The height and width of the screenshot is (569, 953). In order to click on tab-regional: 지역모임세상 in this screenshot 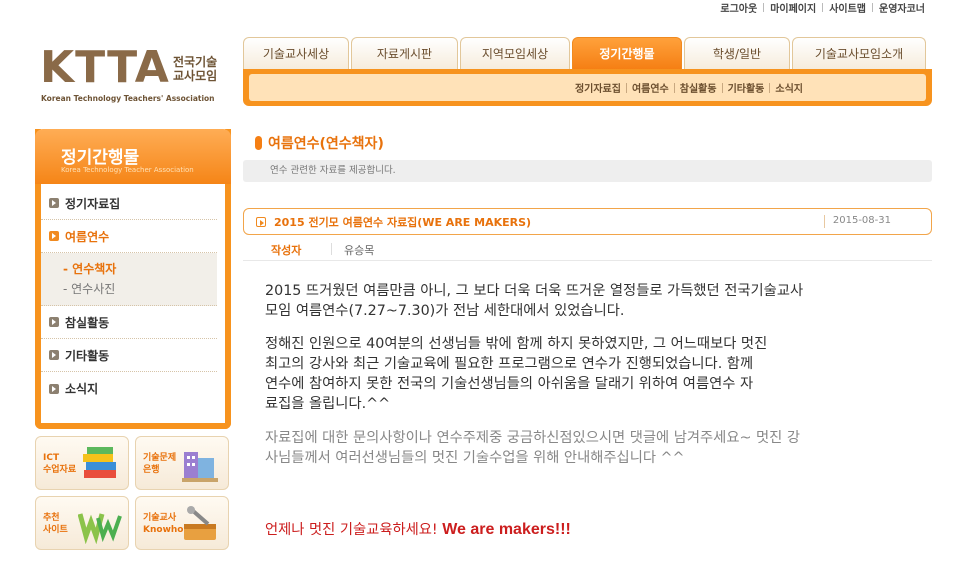, I will do `click(515, 53)`.